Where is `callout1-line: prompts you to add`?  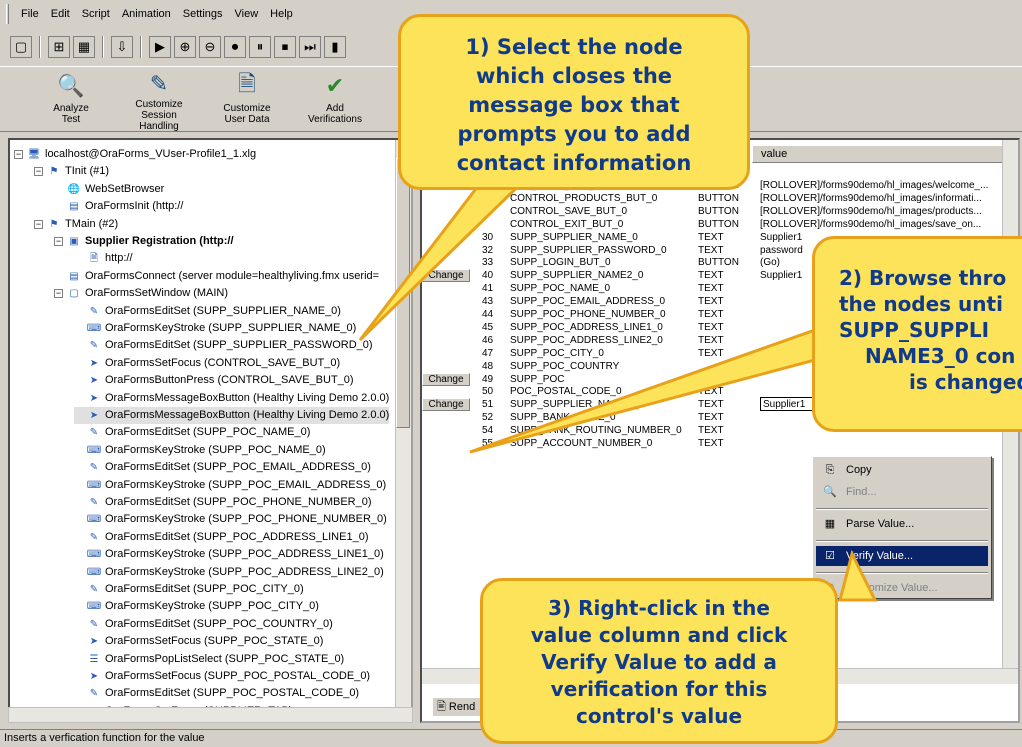 callout1-line: prompts you to add is located at coordinates (574, 134).